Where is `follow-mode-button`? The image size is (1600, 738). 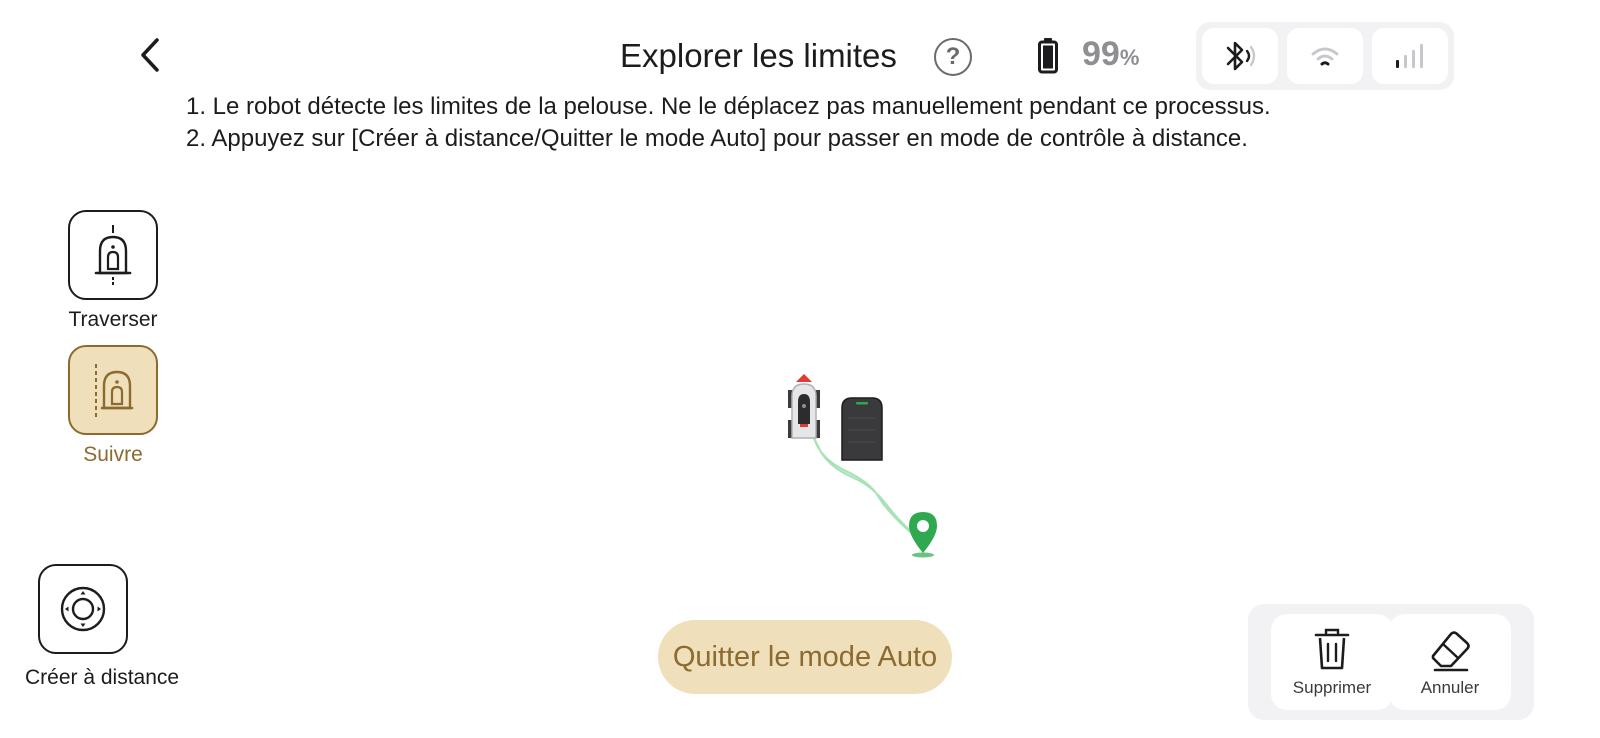 follow-mode-button is located at coordinates (113, 390).